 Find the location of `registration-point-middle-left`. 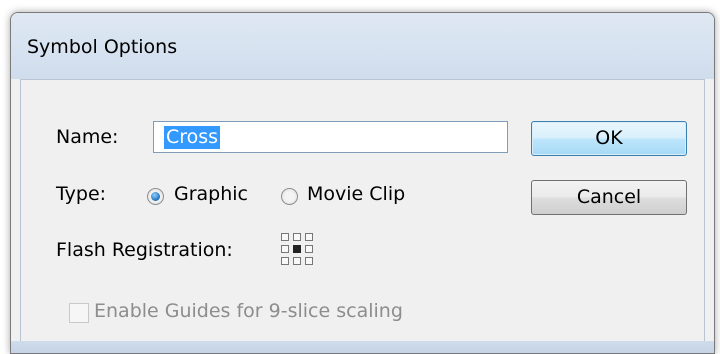

registration-point-middle-left is located at coordinates (285, 249).